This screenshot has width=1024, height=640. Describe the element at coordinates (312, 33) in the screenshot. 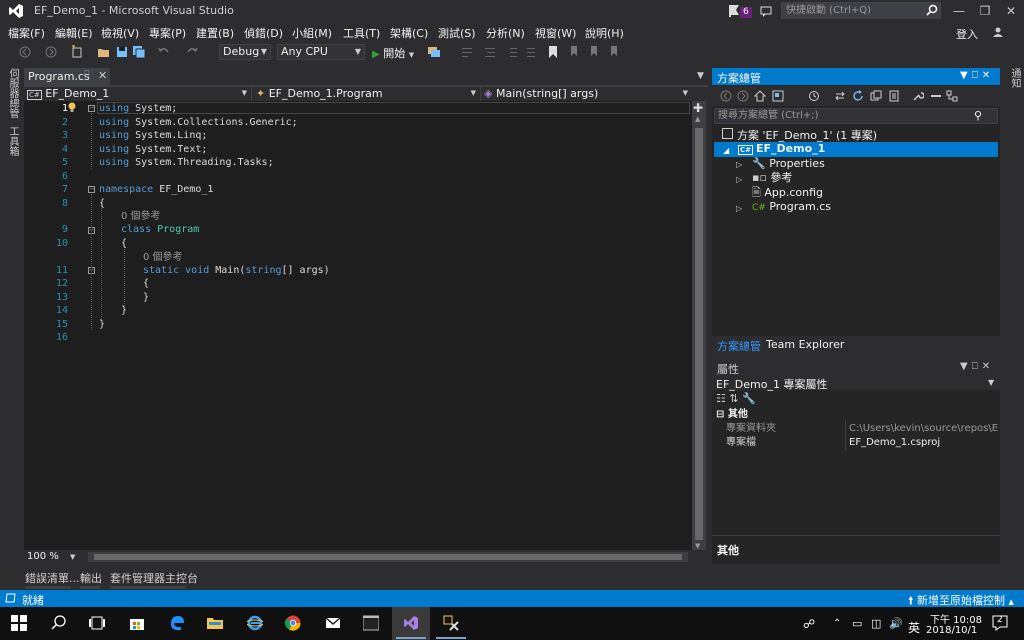

I see `menu-team: 小組(M)` at that location.